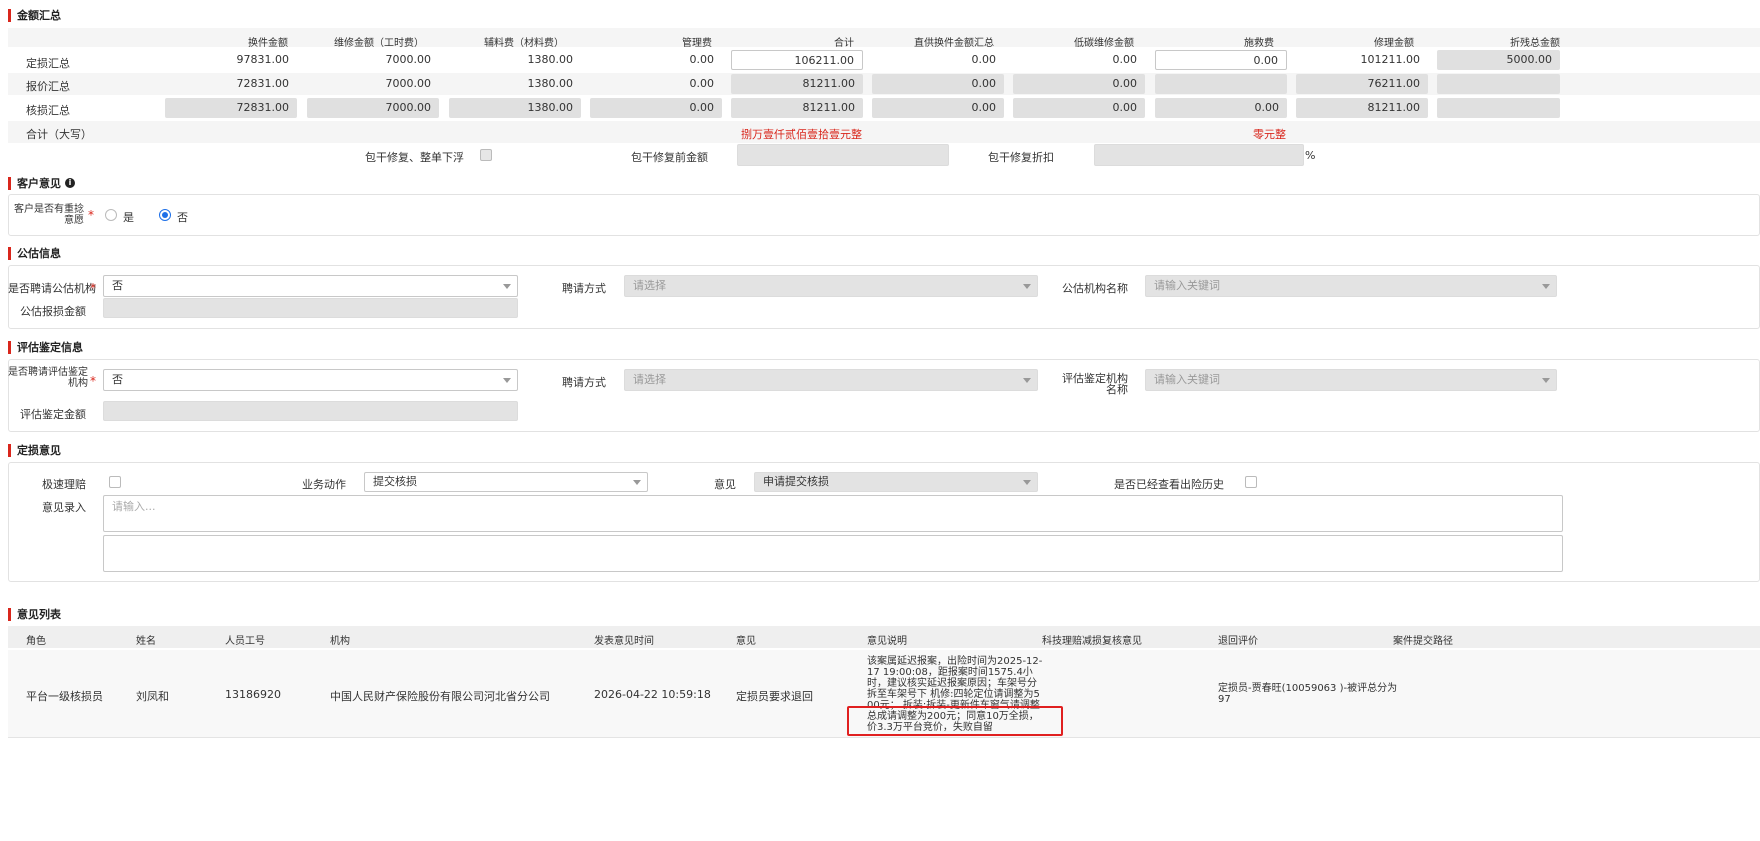  I want to click on appraisal-amount-label: 评估鉴定金额, so click(53, 414).